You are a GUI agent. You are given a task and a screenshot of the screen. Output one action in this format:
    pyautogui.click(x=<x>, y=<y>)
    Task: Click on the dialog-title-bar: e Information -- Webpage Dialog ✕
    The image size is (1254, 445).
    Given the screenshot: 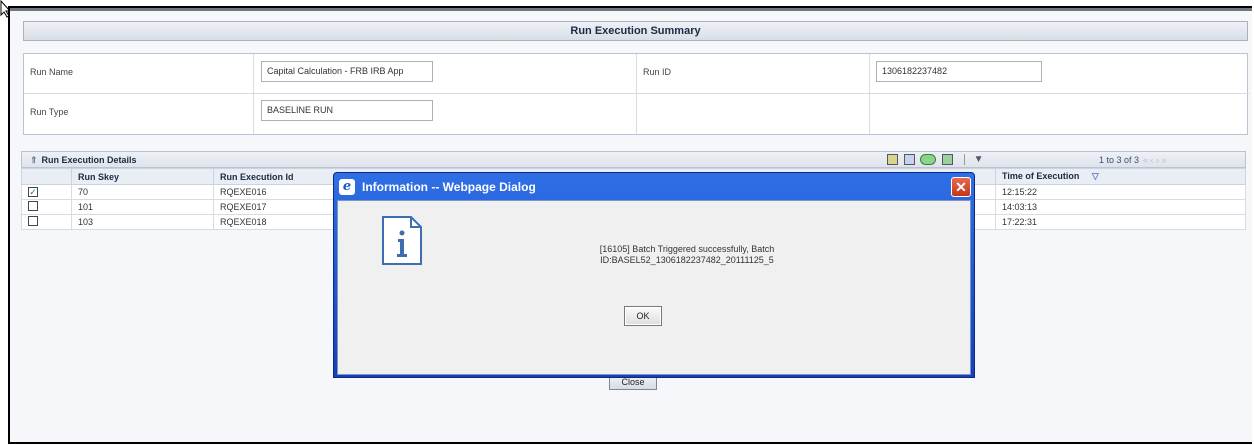 What is the action you would take?
    pyautogui.click(x=654, y=187)
    